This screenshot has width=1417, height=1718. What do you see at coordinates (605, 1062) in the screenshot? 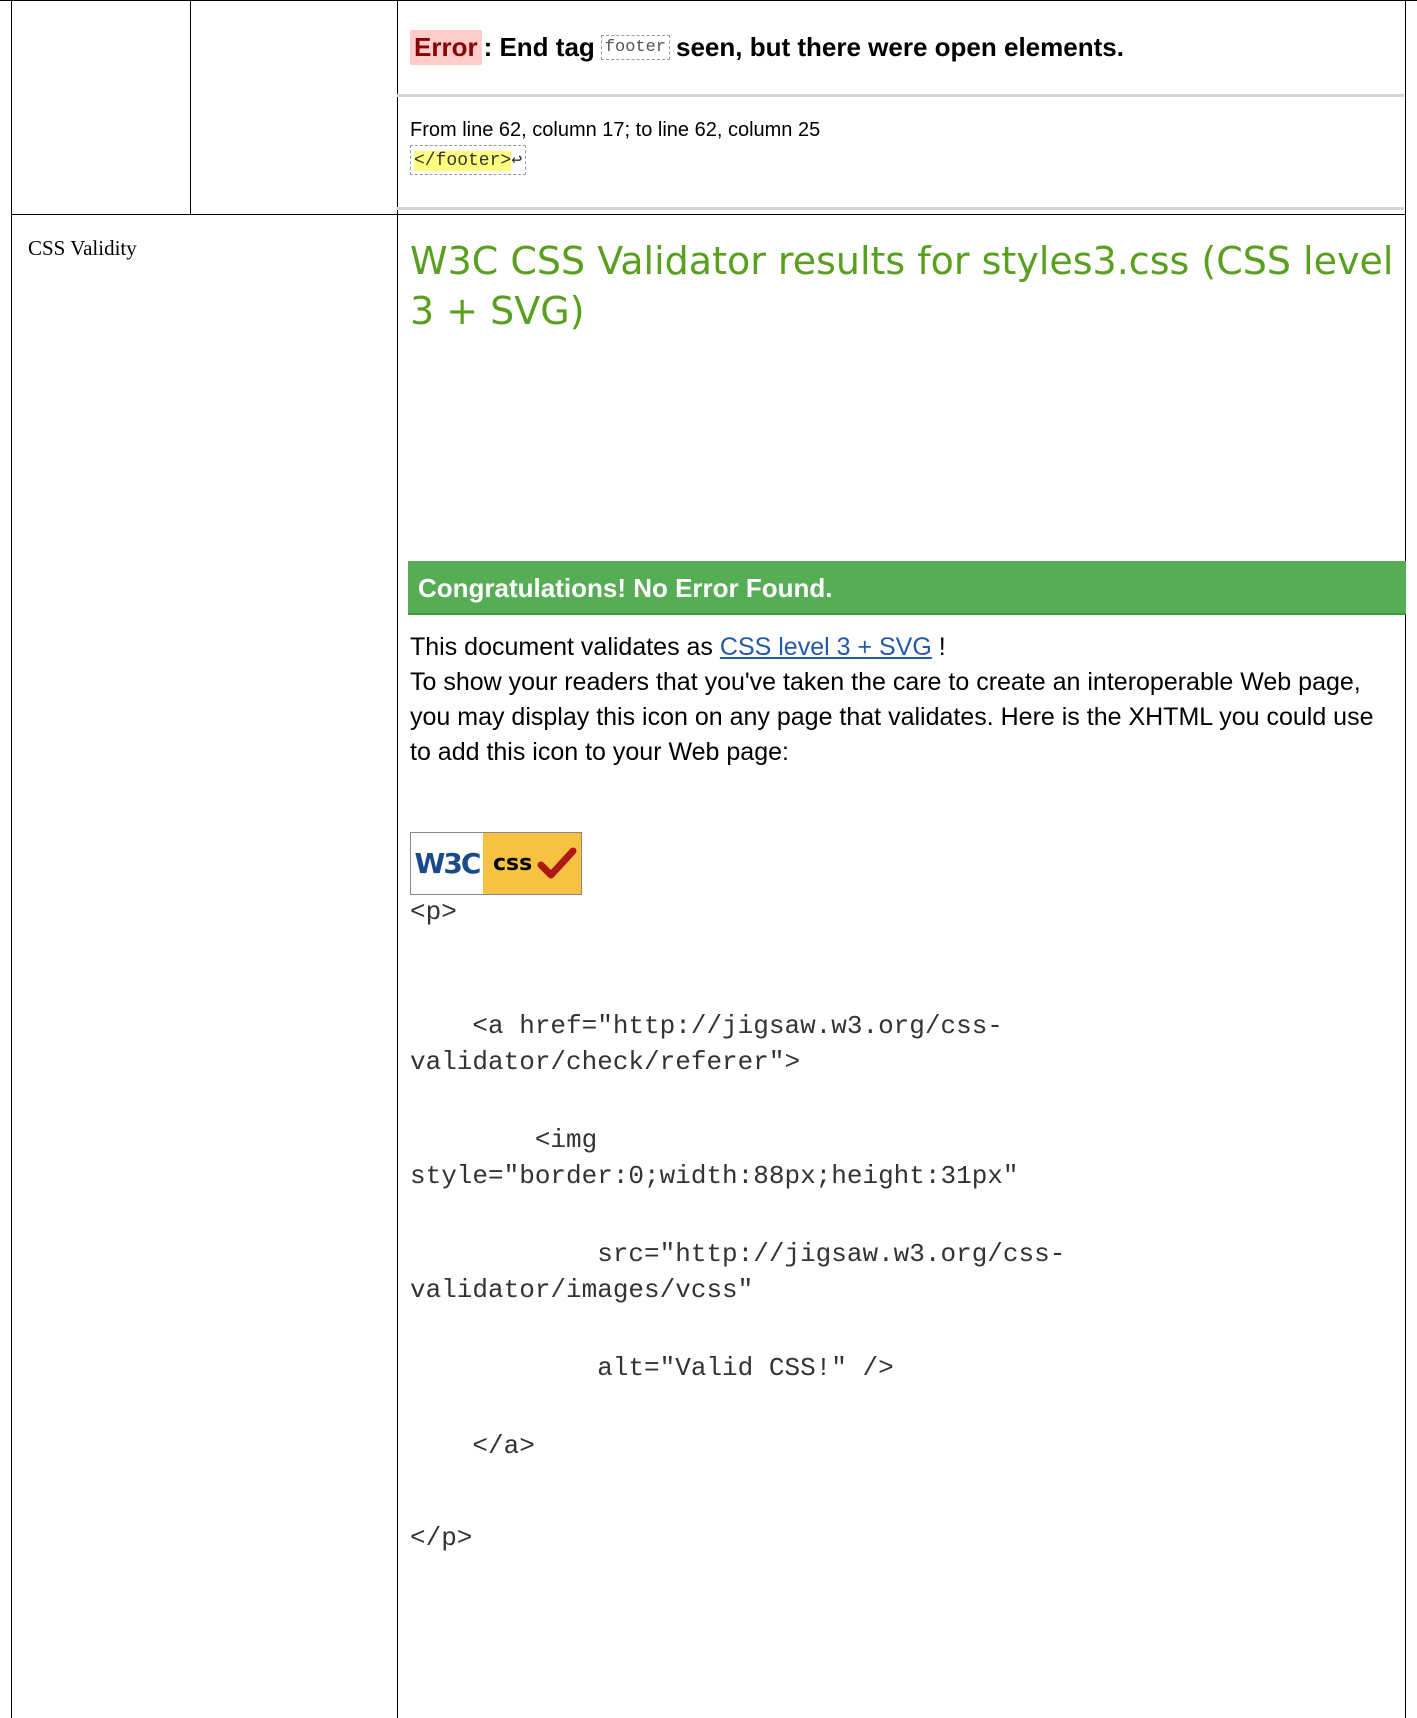
I see `code-line: validator/check/referer">` at bounding box center [605, 1062].